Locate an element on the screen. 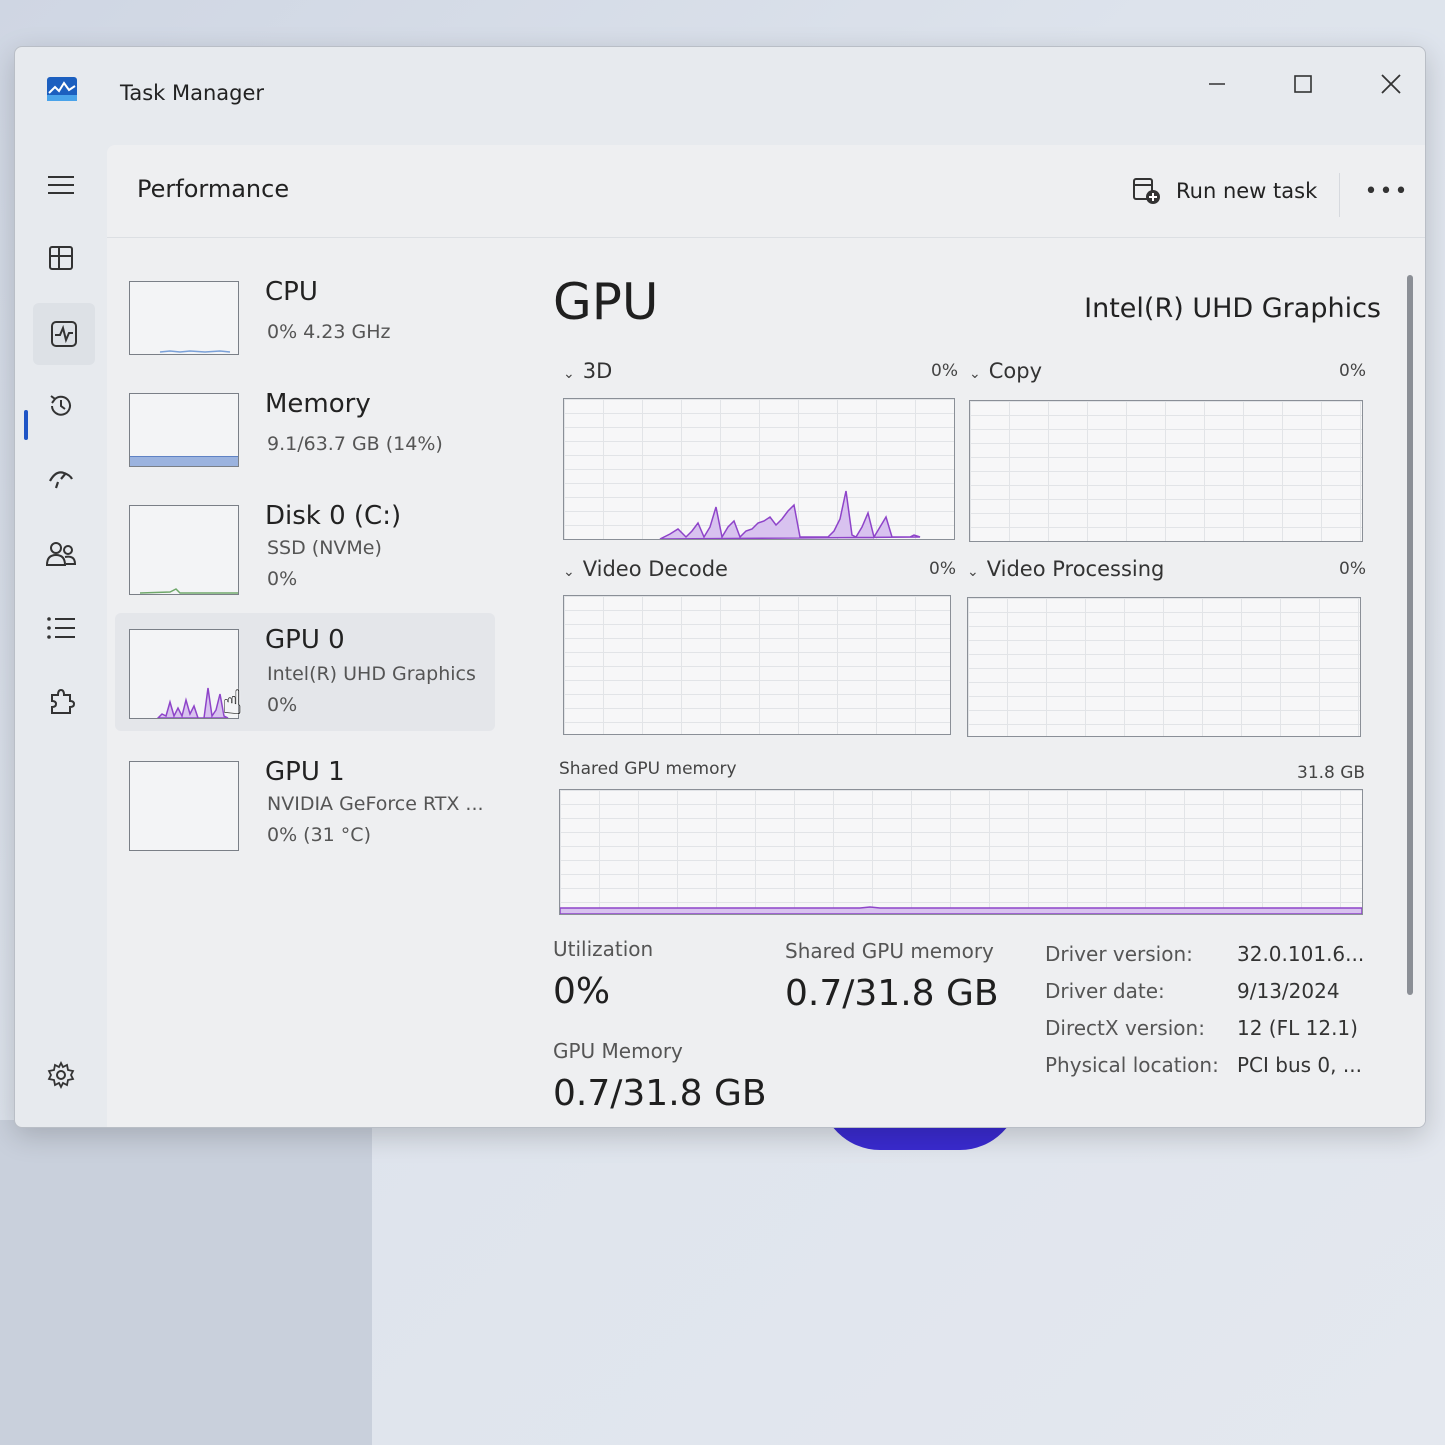  engine-copy-selector: ⌄ Copy is located at coordinates (1005, 371).